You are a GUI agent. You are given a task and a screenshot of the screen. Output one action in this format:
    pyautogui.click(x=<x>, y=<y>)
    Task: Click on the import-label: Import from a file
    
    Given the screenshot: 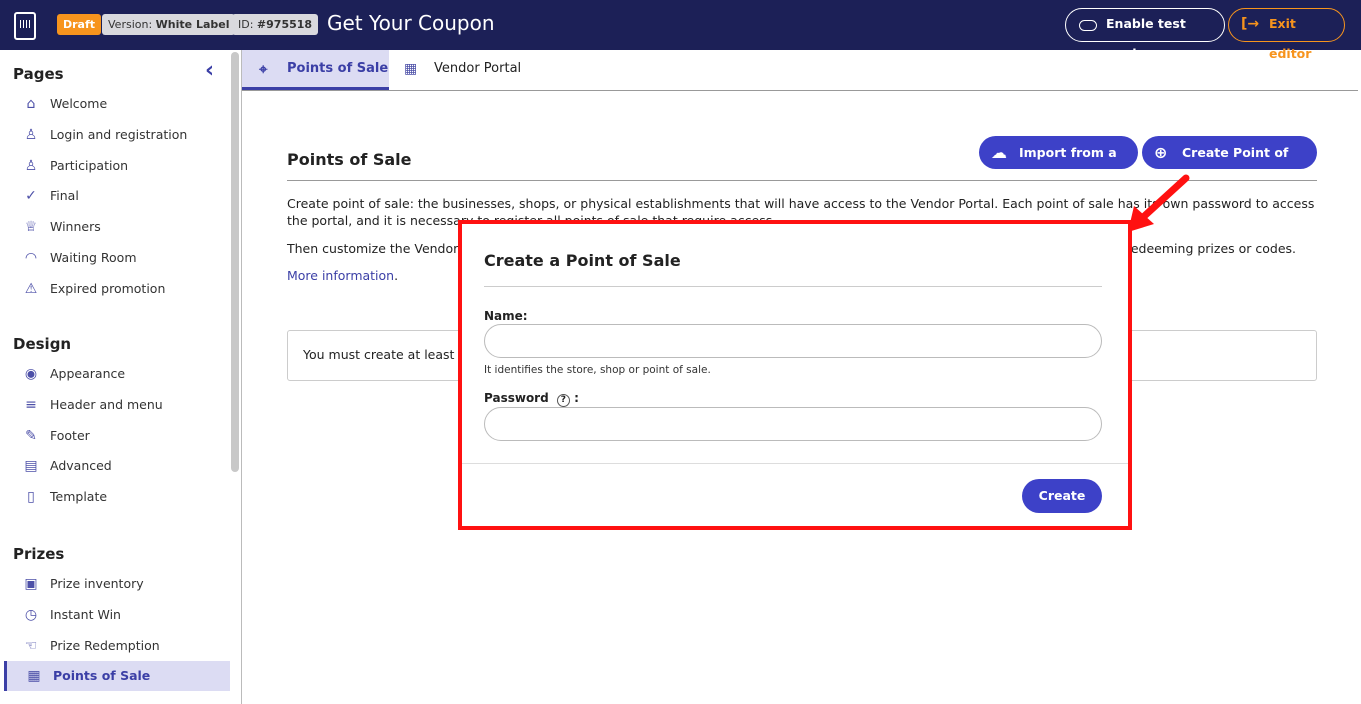 What is the action you would take?
    pyautogui.click(x=1068, y=169)
    